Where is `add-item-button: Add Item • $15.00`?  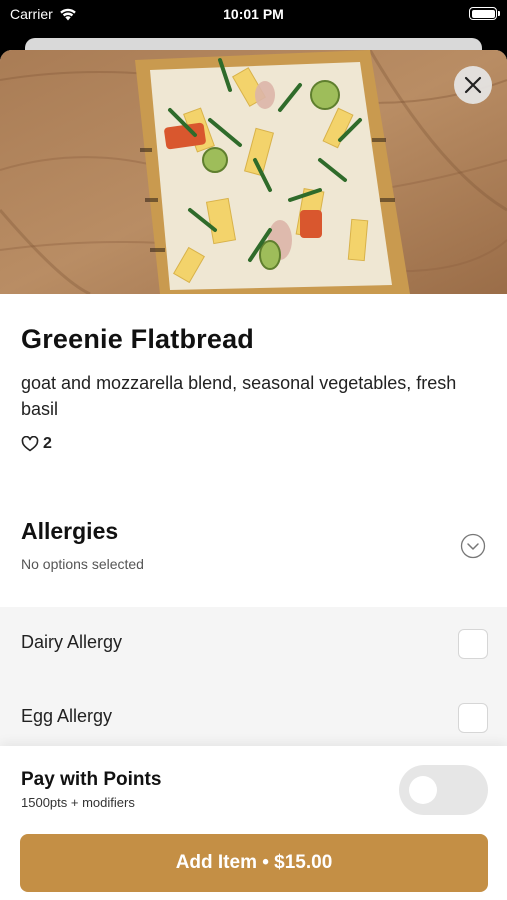
add-item-button: Add Item • $15.00 is located at coordinates (254, 863).